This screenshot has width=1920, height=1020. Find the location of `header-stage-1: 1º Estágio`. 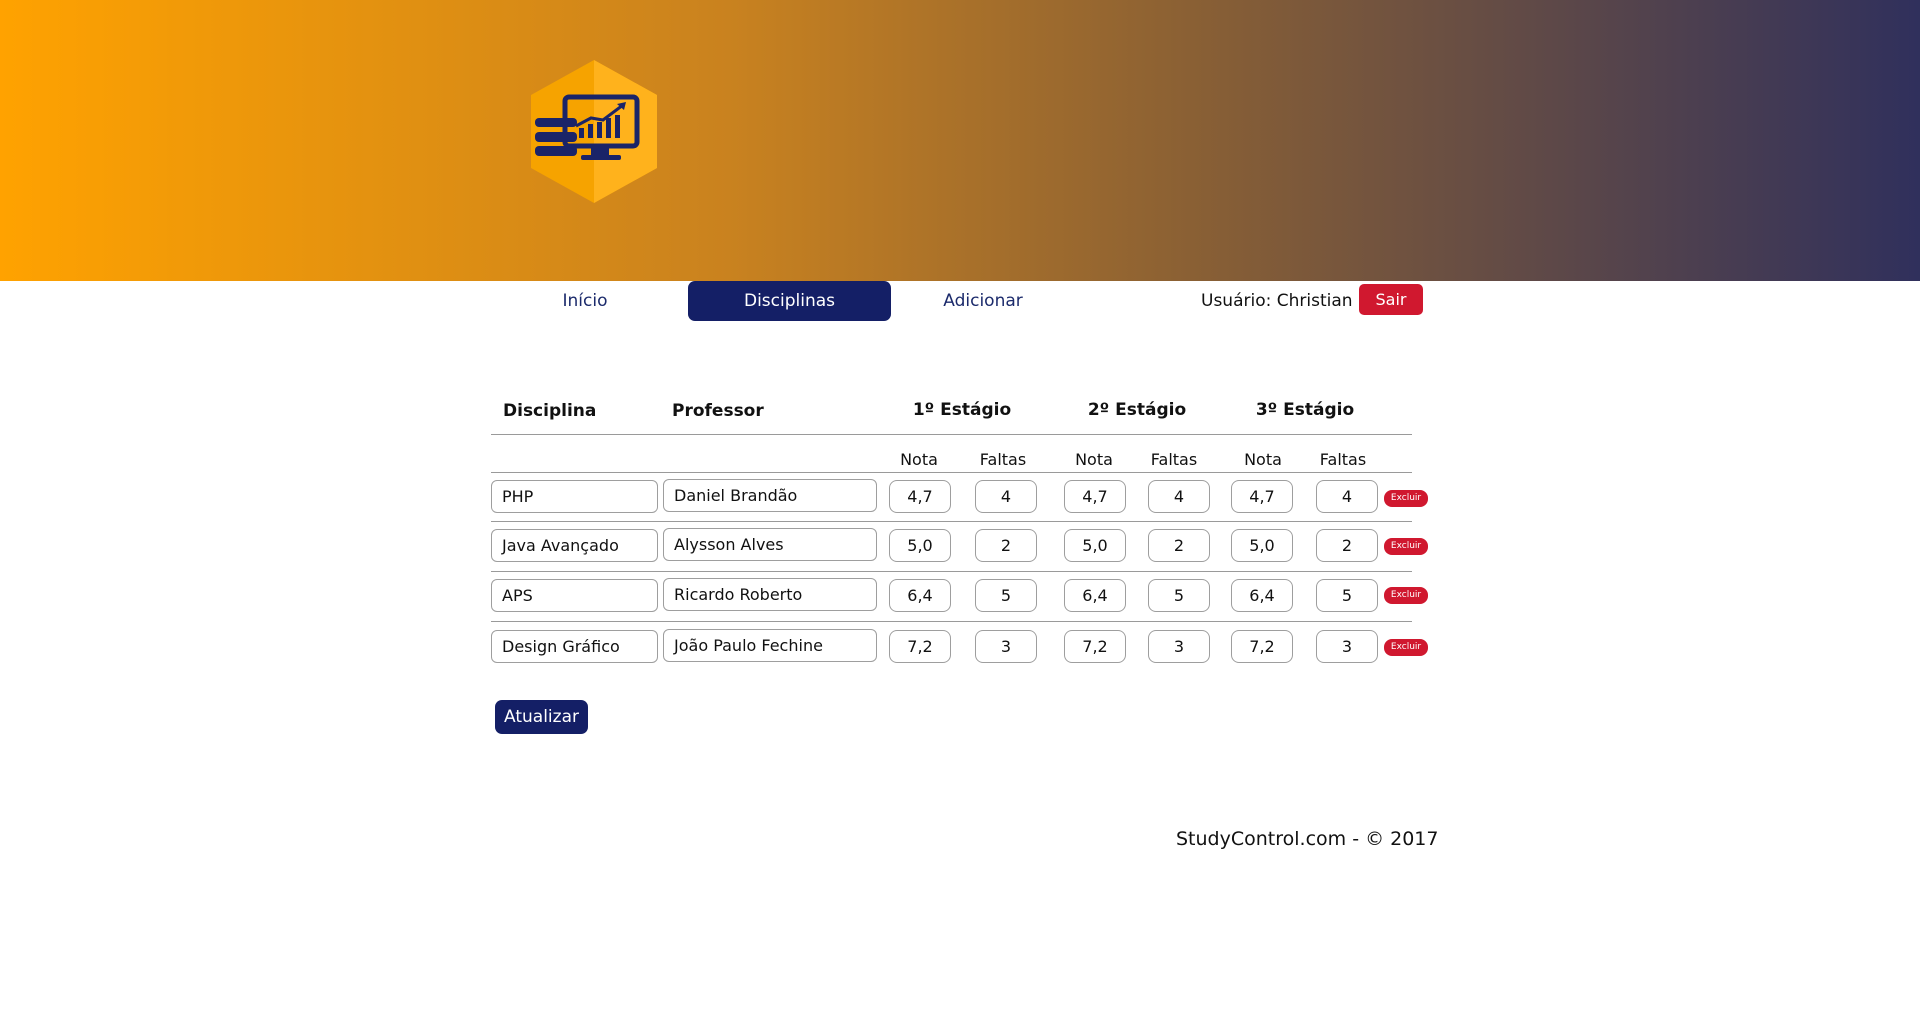

header-stage-1: 1º Estágio is located at coordinates (962, 410).